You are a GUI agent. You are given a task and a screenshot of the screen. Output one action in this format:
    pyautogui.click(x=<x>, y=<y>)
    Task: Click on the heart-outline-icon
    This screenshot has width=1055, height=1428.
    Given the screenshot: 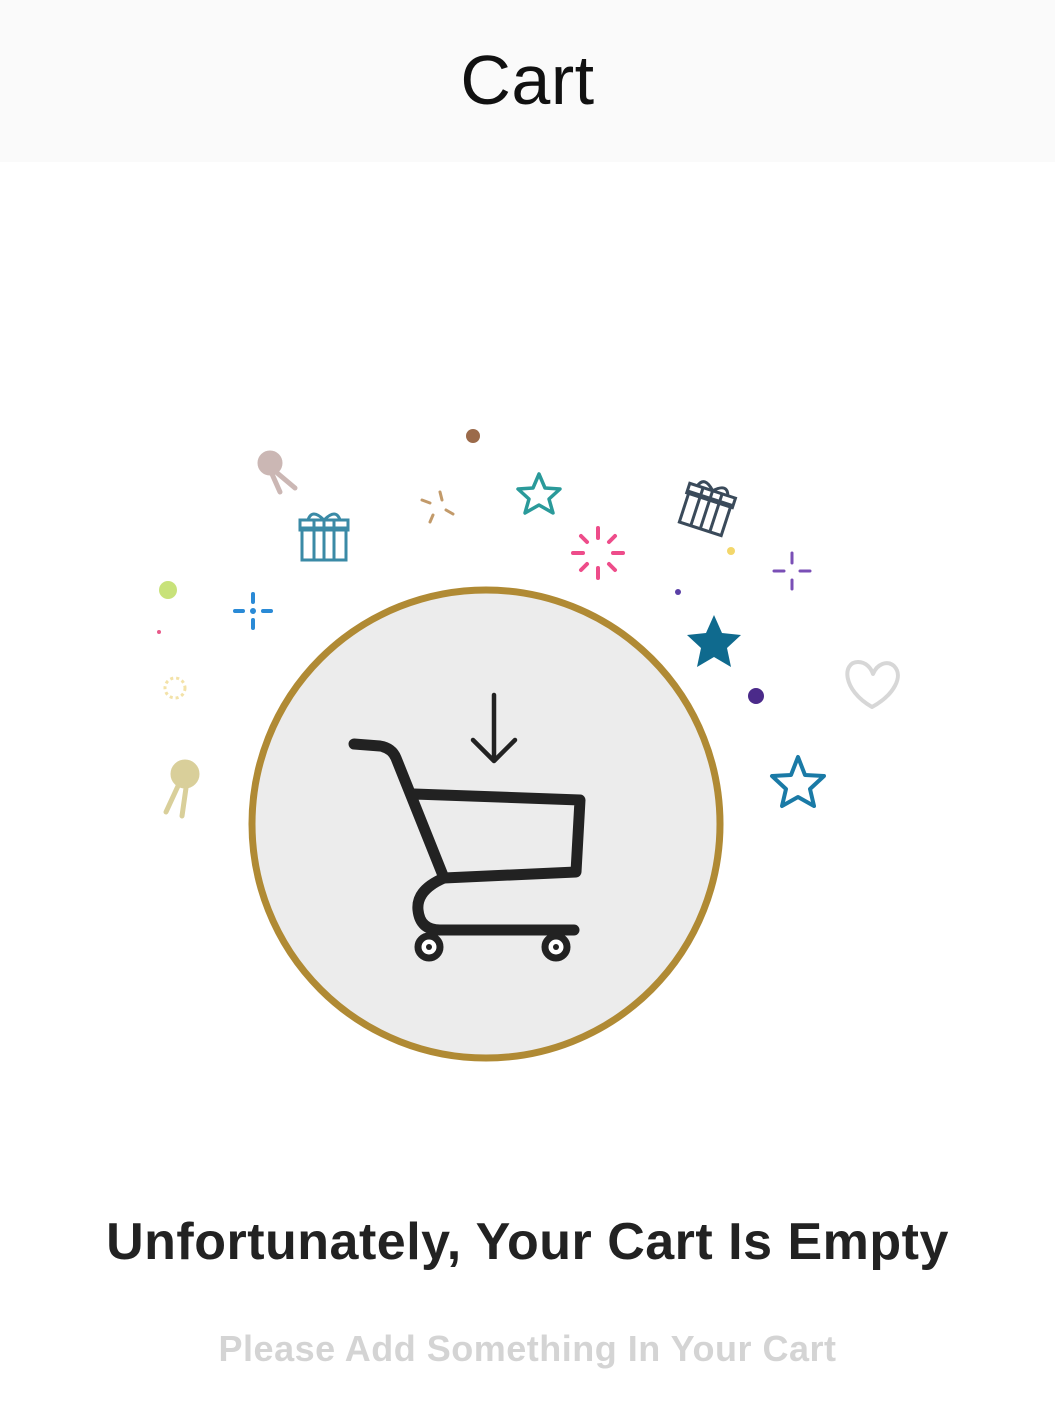 What is the action you would take?
    pyautogui.click(x=872, y=684)
    